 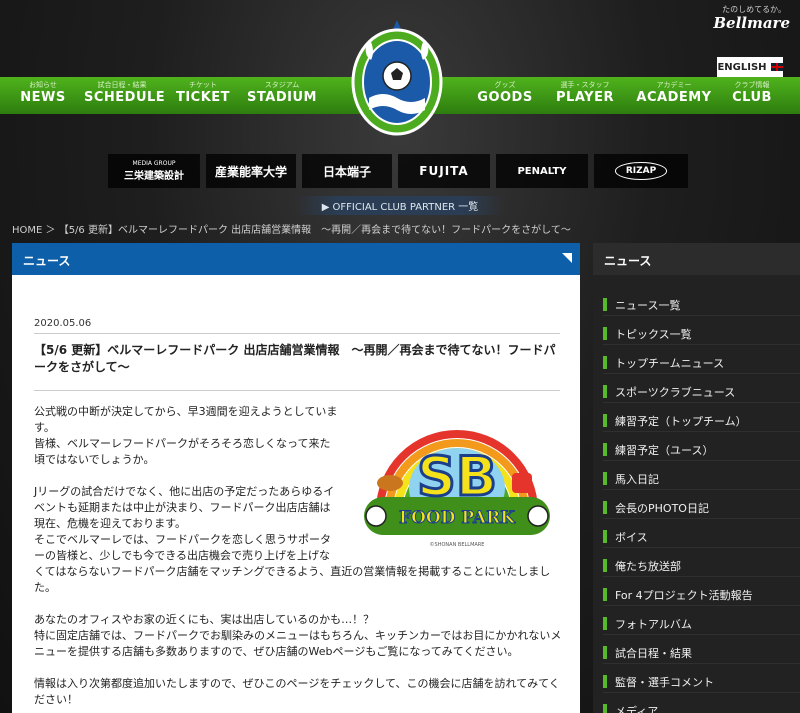 I want to click on nav-label: NEWS, so click(x=43, y=97).